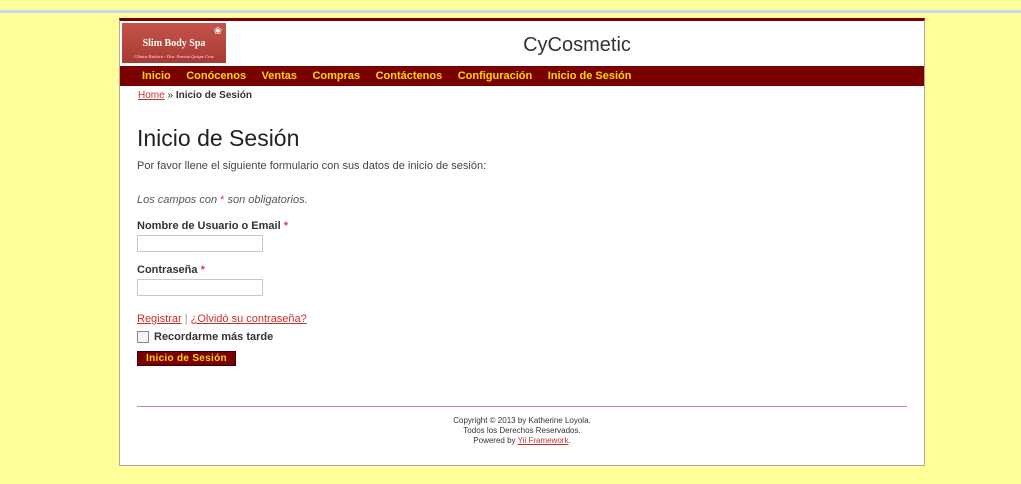 The height and width of the screenshot is (484, 1021). Describe the element at coordinates (336, 76) in the screenshot. I see `menu-item-compras: Compras` at that location.